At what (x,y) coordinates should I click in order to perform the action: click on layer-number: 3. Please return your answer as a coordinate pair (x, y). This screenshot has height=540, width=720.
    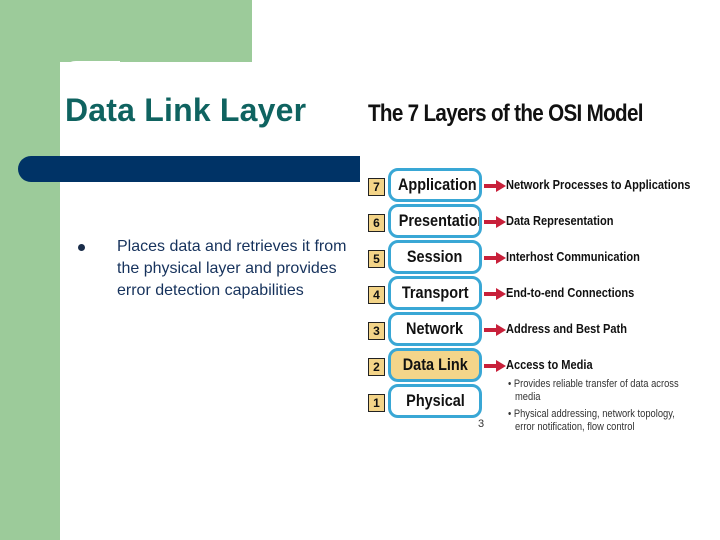
    Looking at the image, I should click on (376, 331).